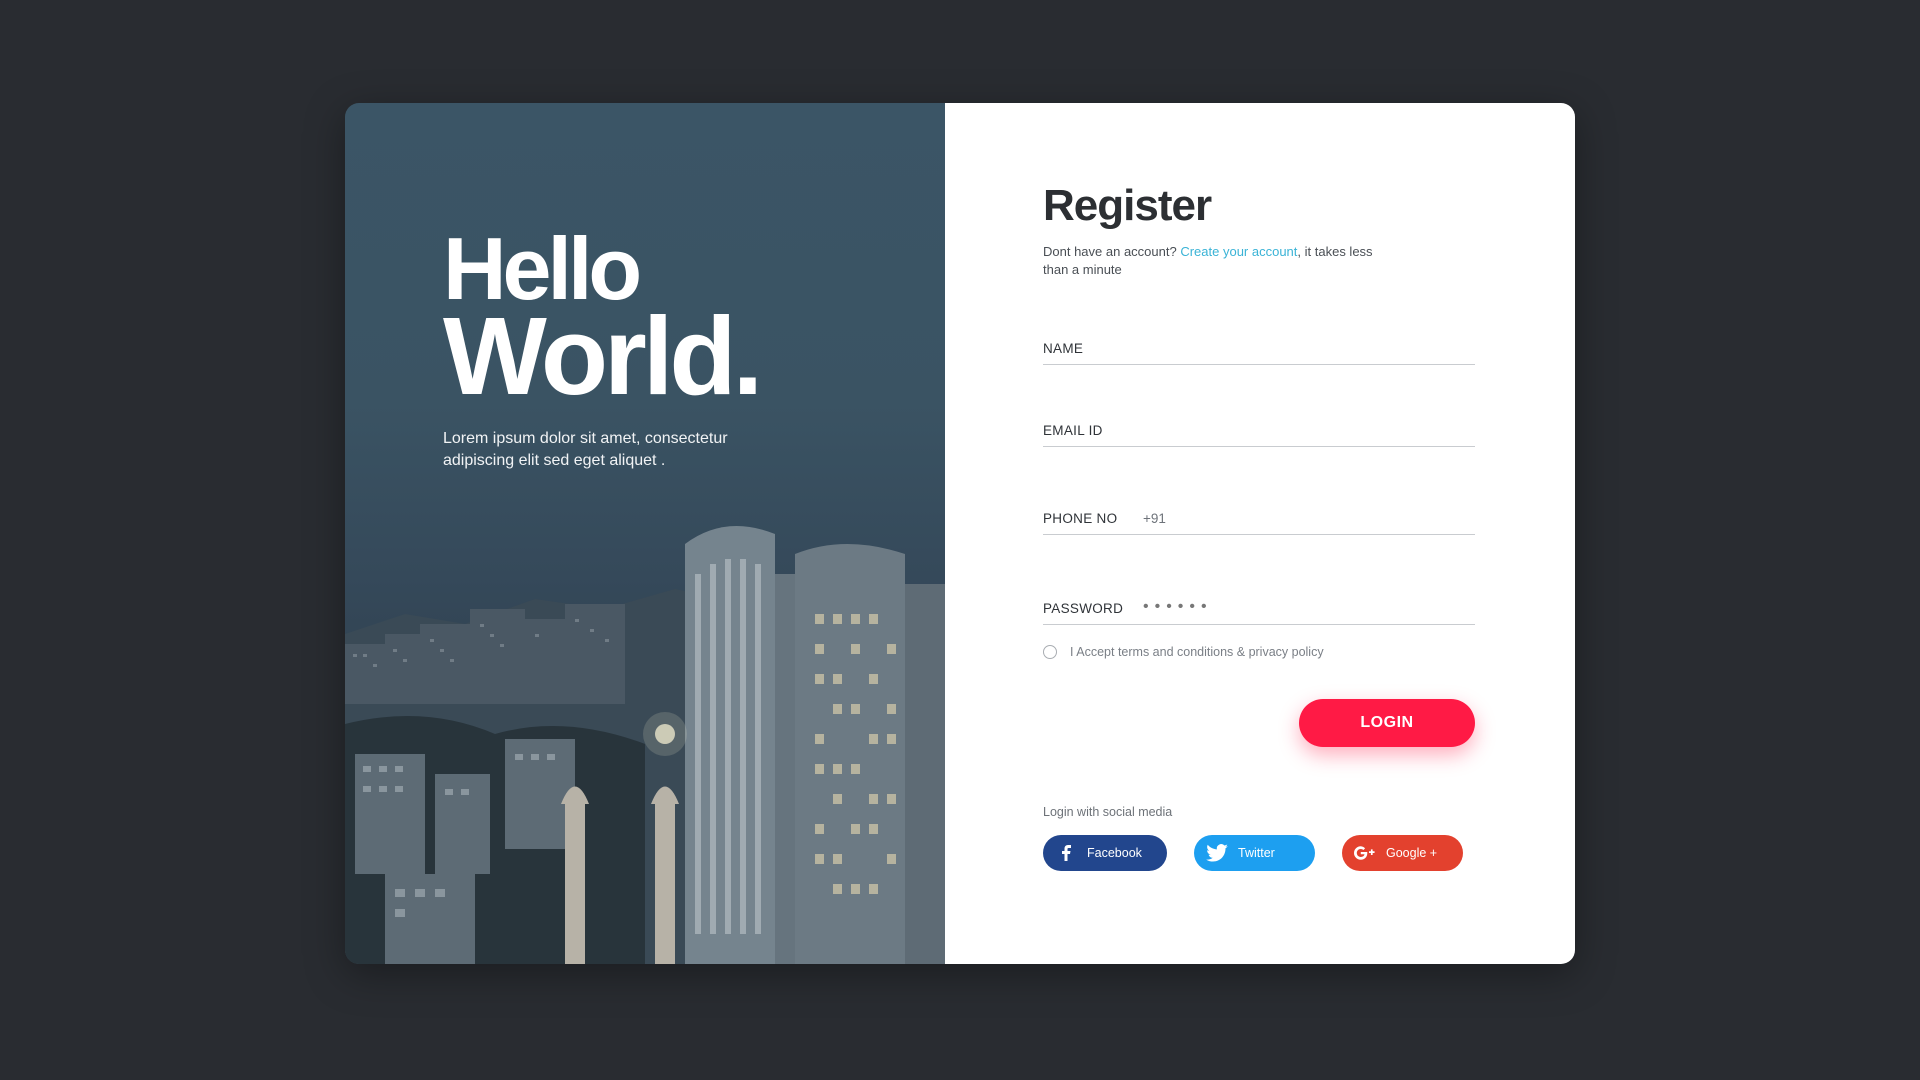  Describe the element at coordinates (603, 356) in the screenshot. I see `hero-title-line2: World.` at that location.